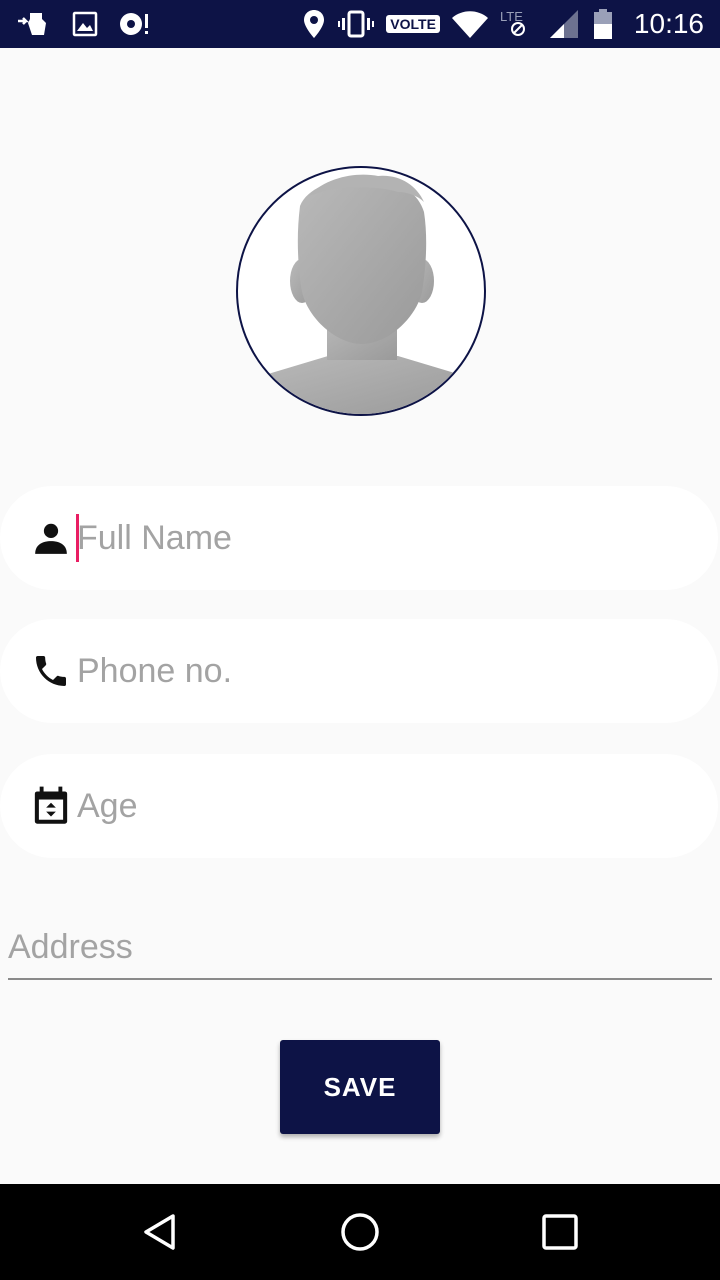  Describe the element at coordinates (668, 23) in the screenshot. I see `status-clock: 10:16` at that location.